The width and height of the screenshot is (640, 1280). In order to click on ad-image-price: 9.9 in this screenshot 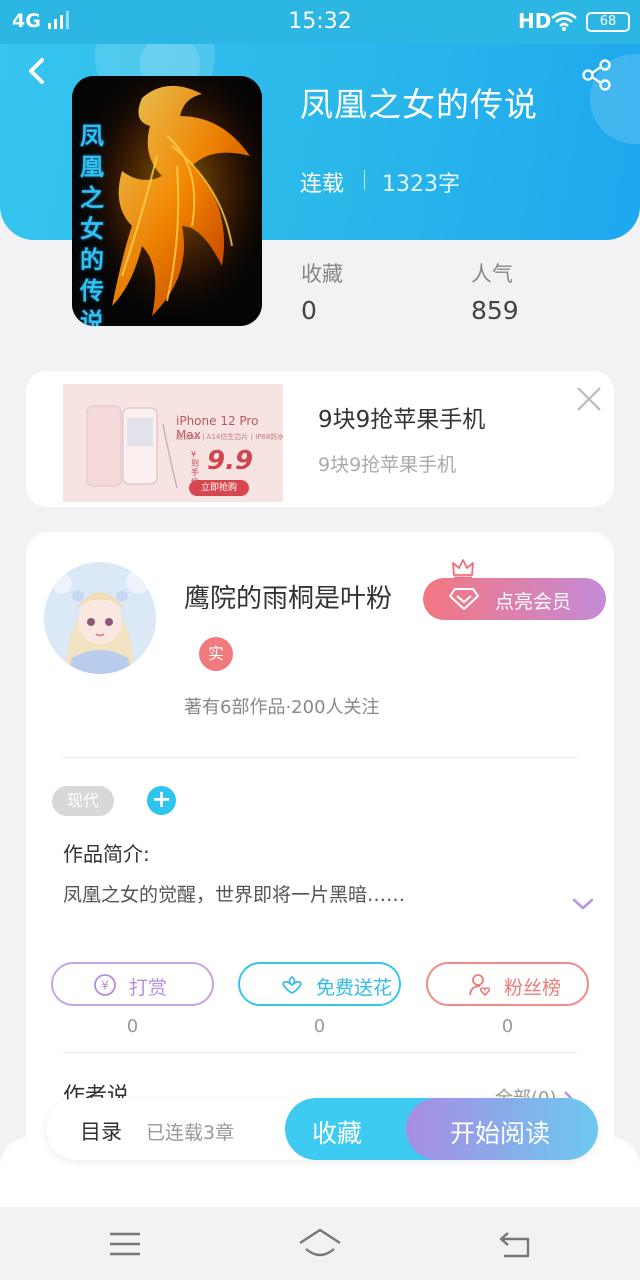, I will do `click(230, 461)`.